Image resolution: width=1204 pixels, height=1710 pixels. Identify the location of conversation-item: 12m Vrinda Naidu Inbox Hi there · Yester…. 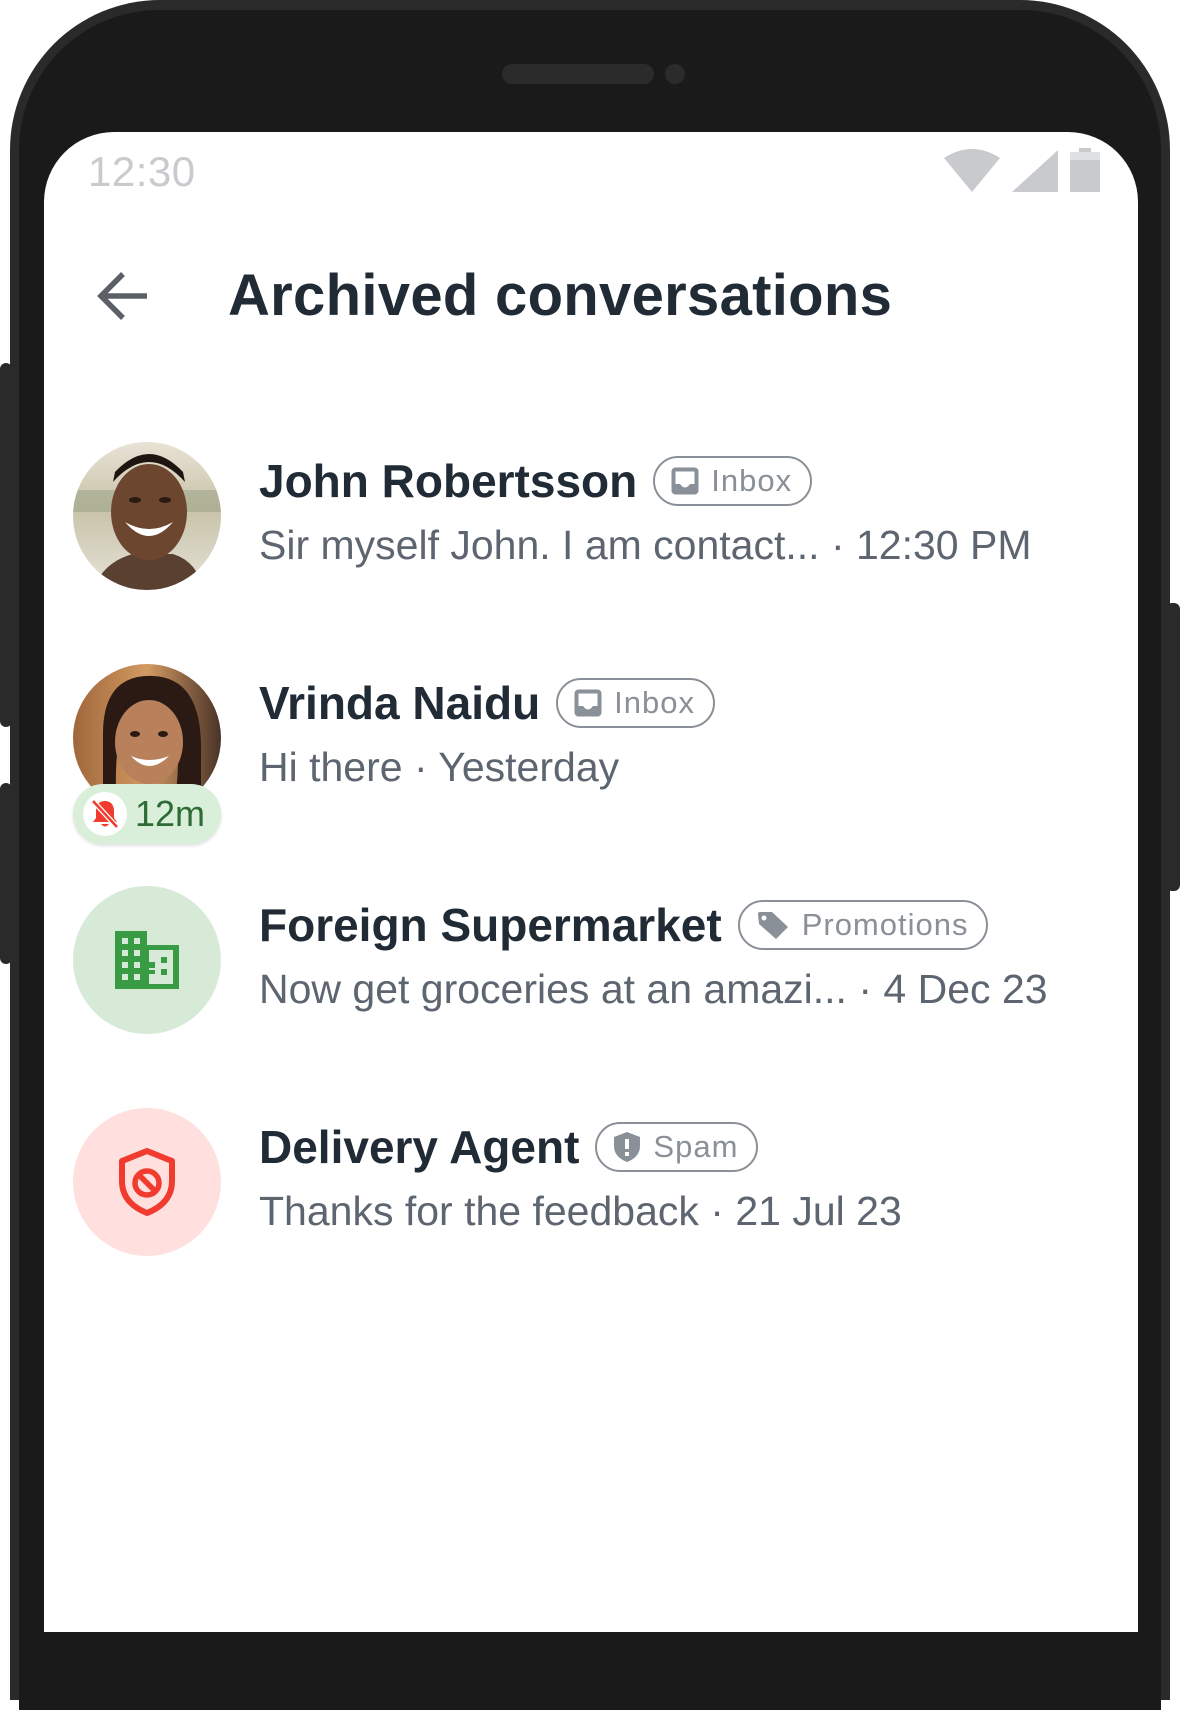
(591, 763).